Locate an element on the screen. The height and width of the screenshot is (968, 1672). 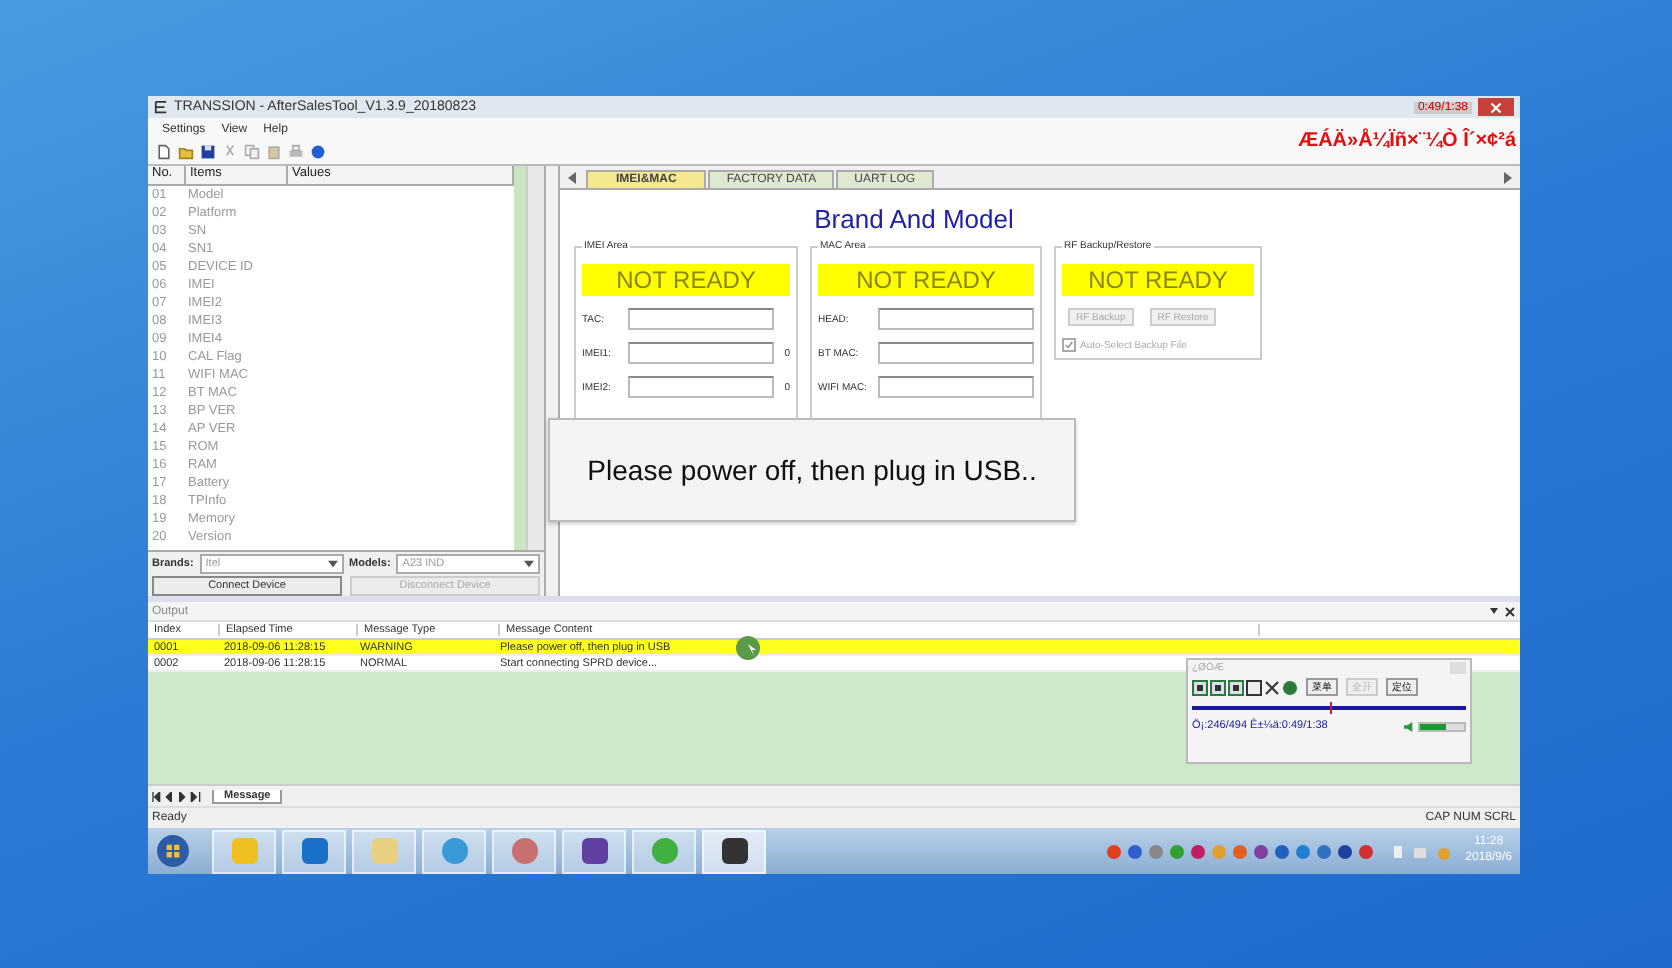
popup-message: Please power off, then plug in USB.. is located at coordinates (812, 470).